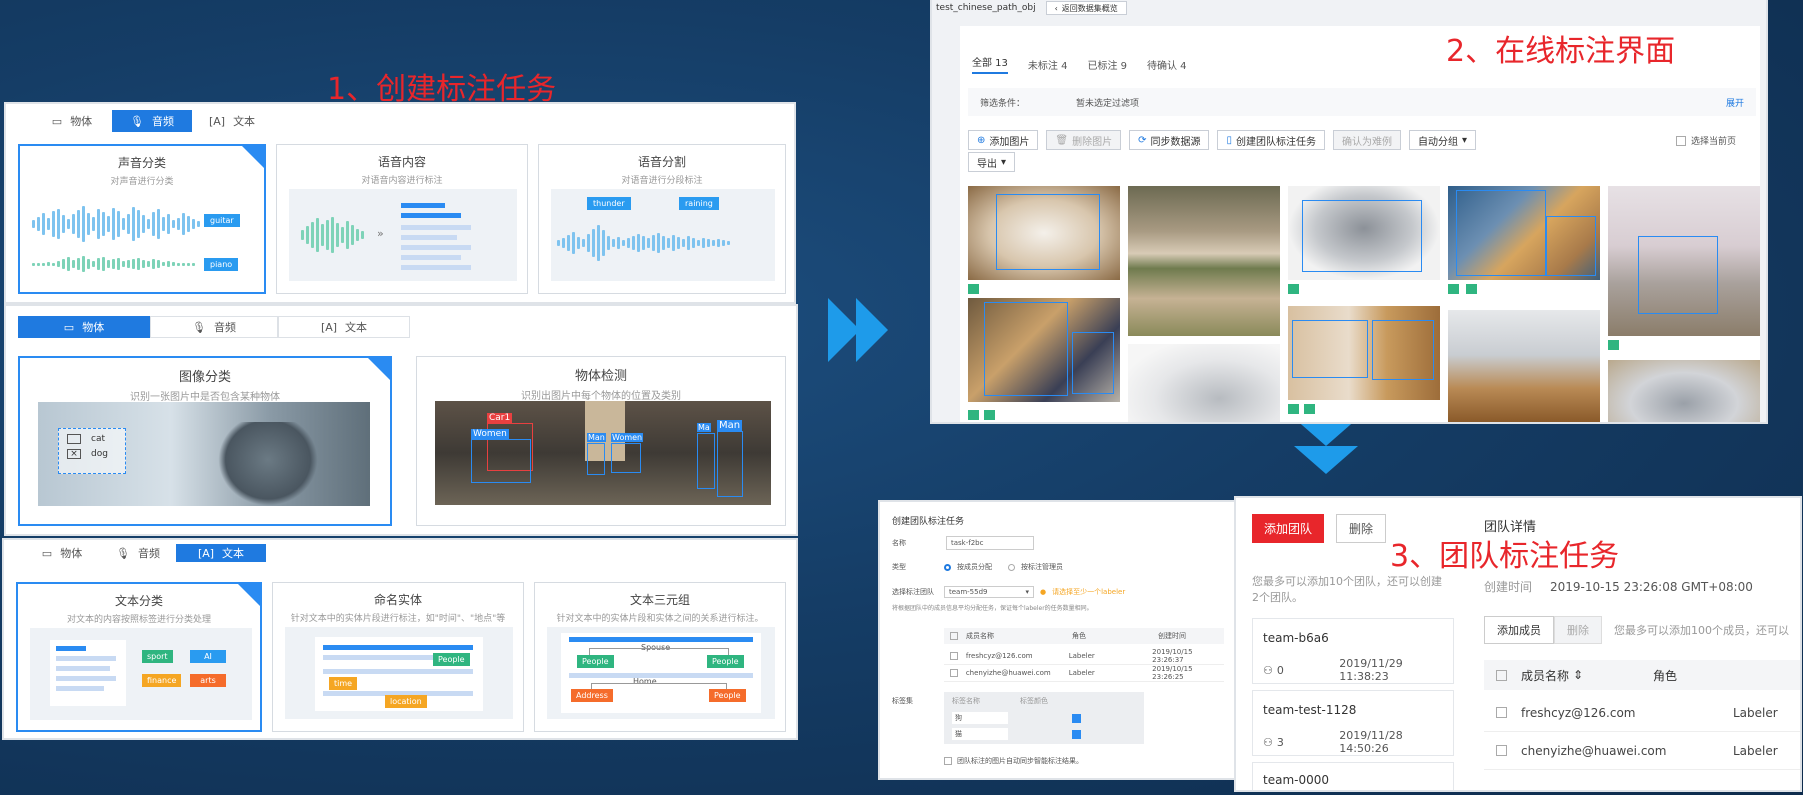  Describe the element at coordinates (986, 8) in the screenshot. I see `dataset-name: test_chinese_path_obj` at that location.